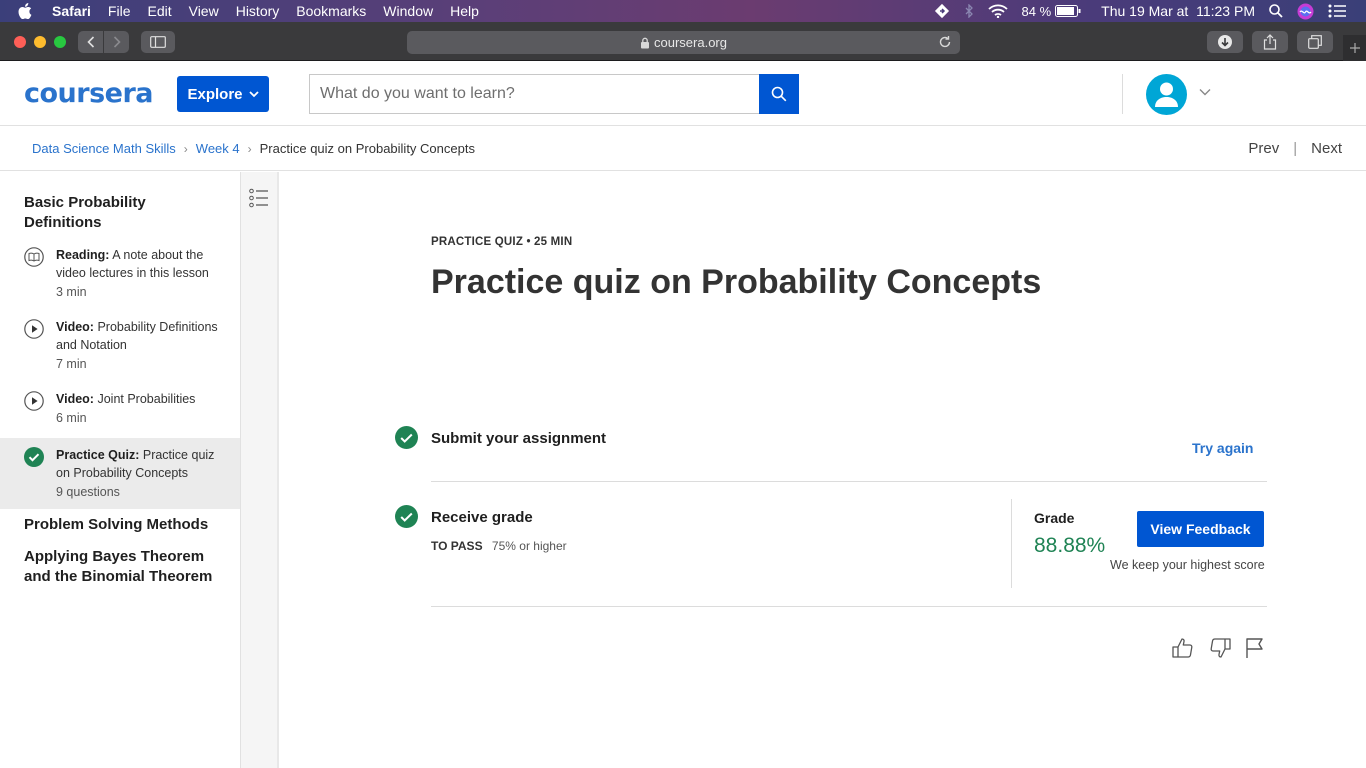 The width and height of the screenshot is (1366, 768). Describe the element at coordinates (34, 457) in the screenshot. I see `check-circle-icon` at that location.